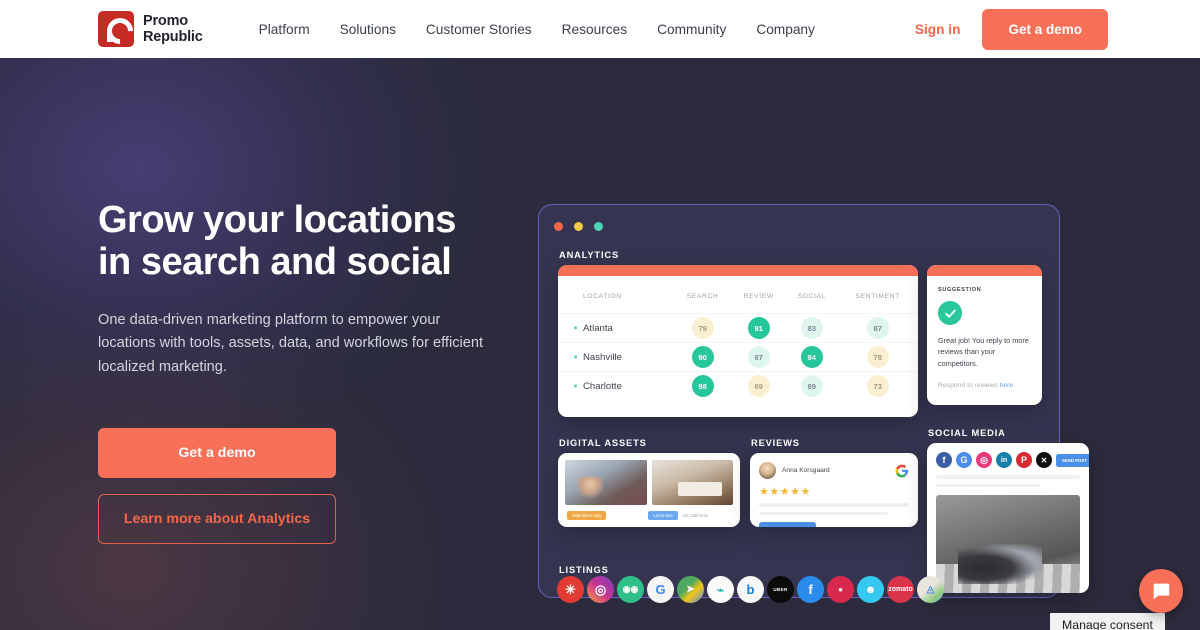 The height and width of the screenshot is (630, 1200). I want to click on score-badge: 78, so click(877, 357).